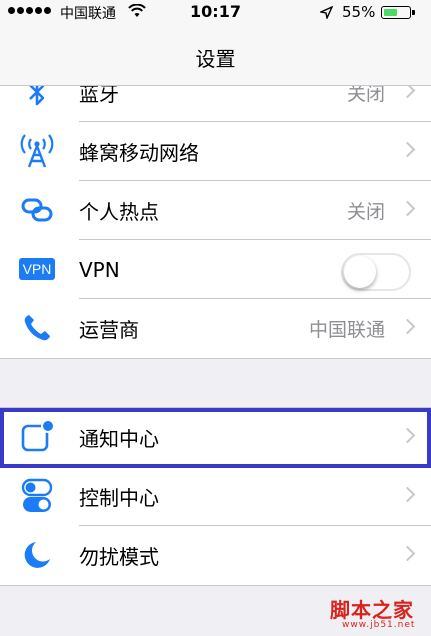 This screenshot has height=636, width=431. Describe the element at coordinates (396, 12) in the screenshot. I see `battery-icon` at that location.